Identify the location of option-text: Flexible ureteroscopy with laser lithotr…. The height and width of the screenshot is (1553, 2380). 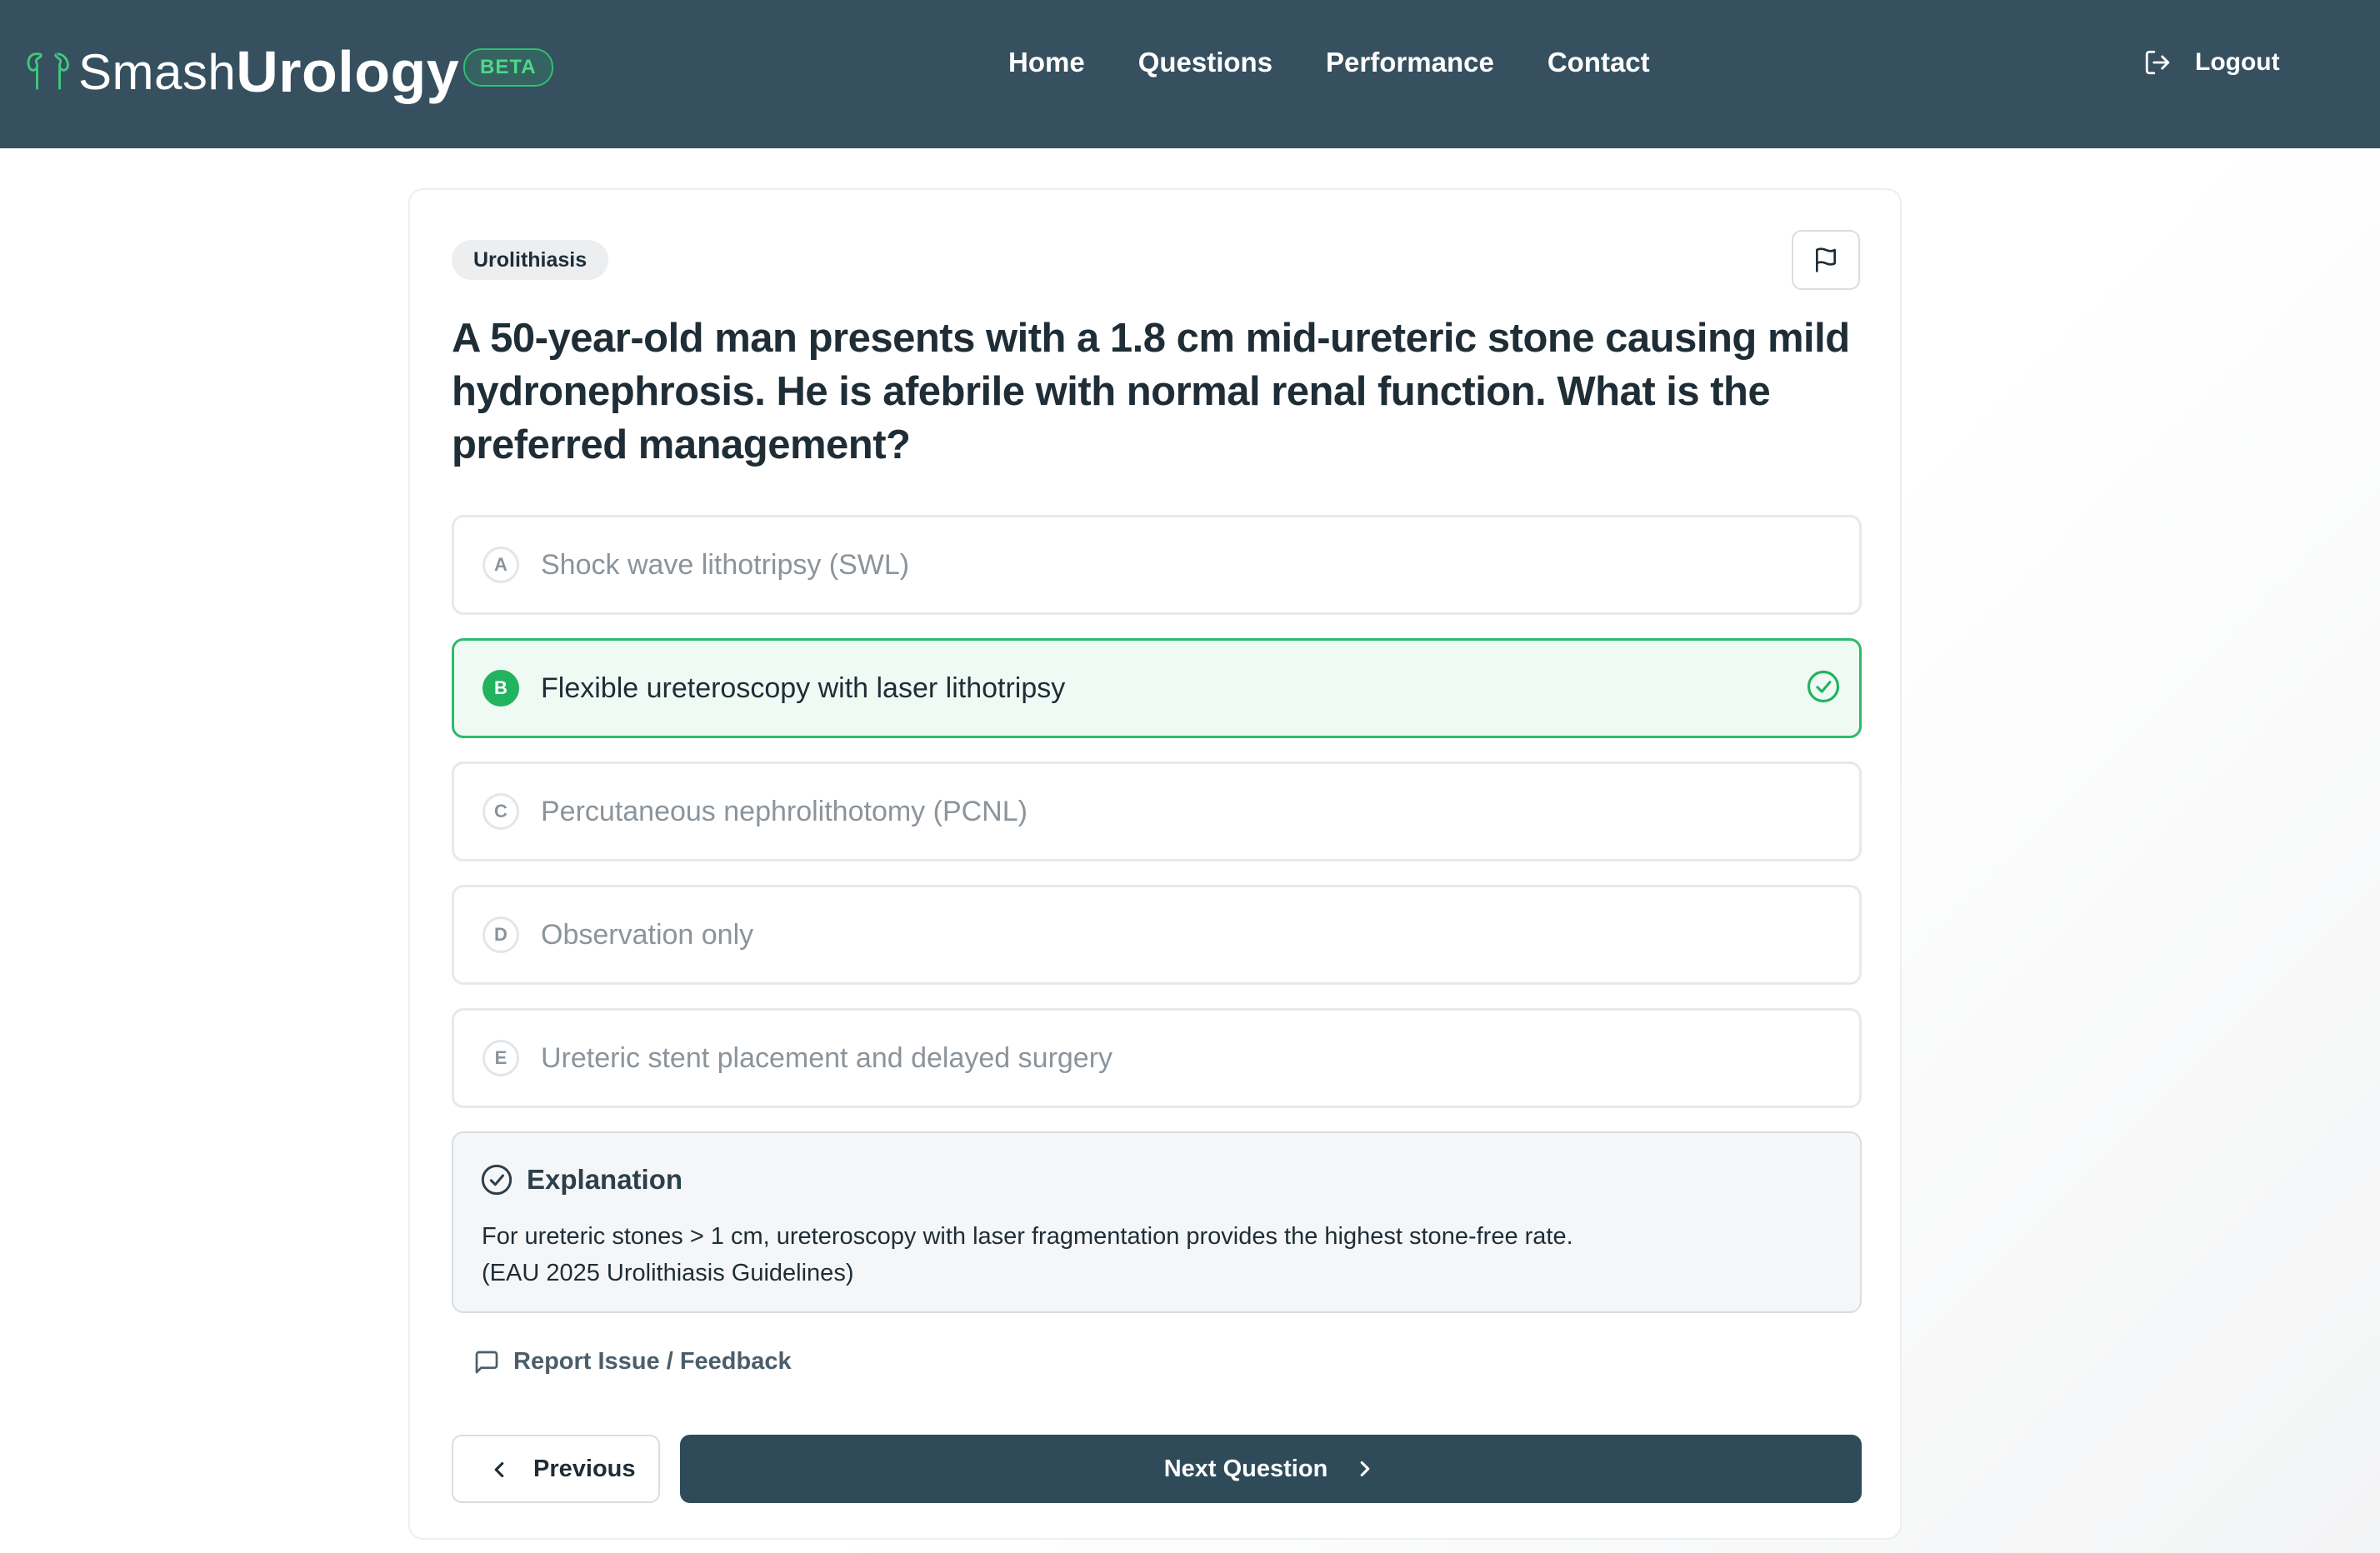
(803, 688).